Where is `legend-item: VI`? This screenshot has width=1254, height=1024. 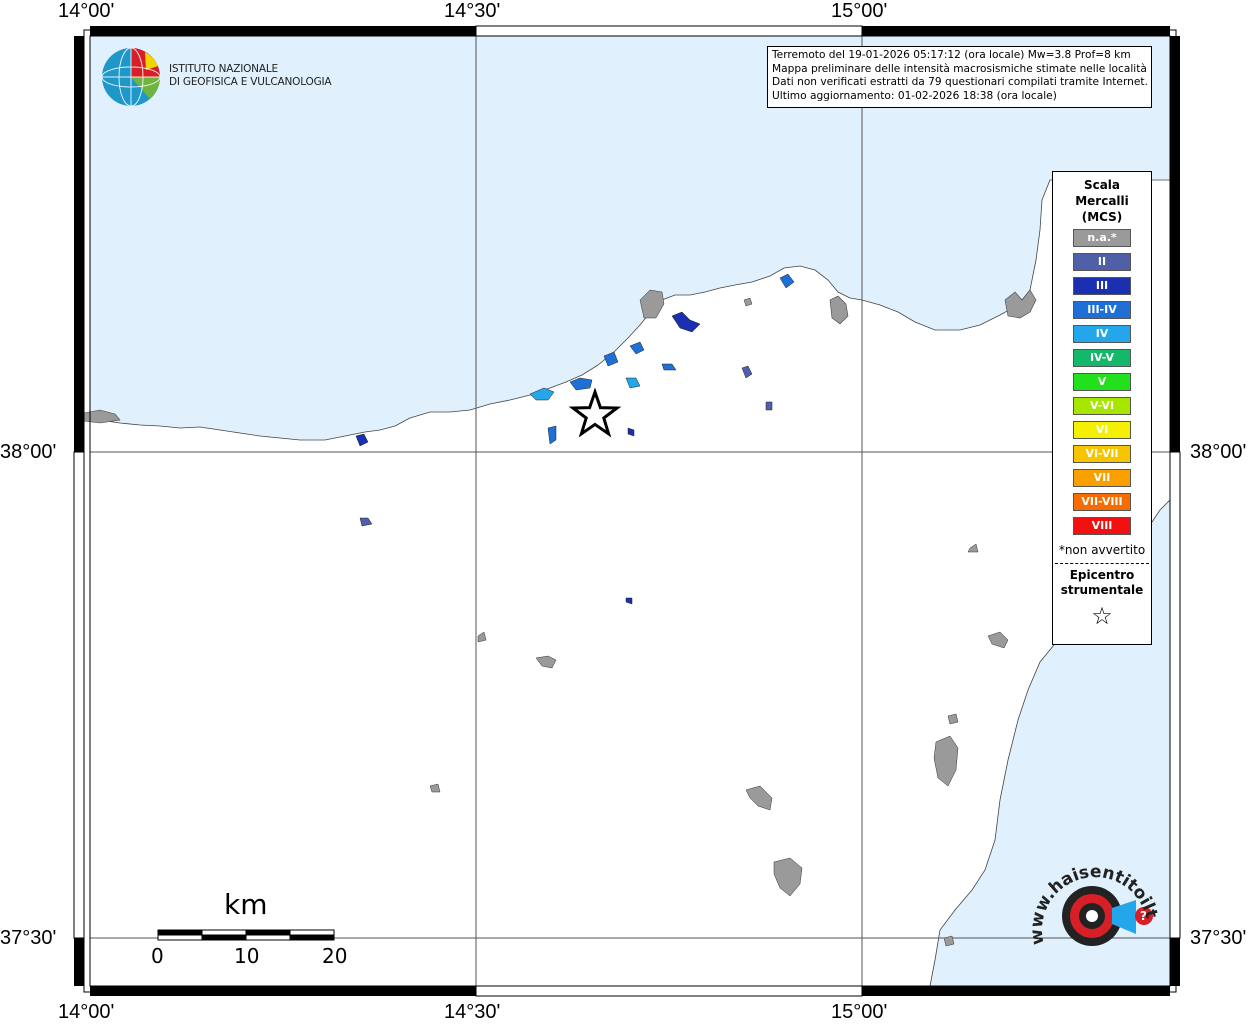
legend-item: VI is located at coordinates (1102, 430).